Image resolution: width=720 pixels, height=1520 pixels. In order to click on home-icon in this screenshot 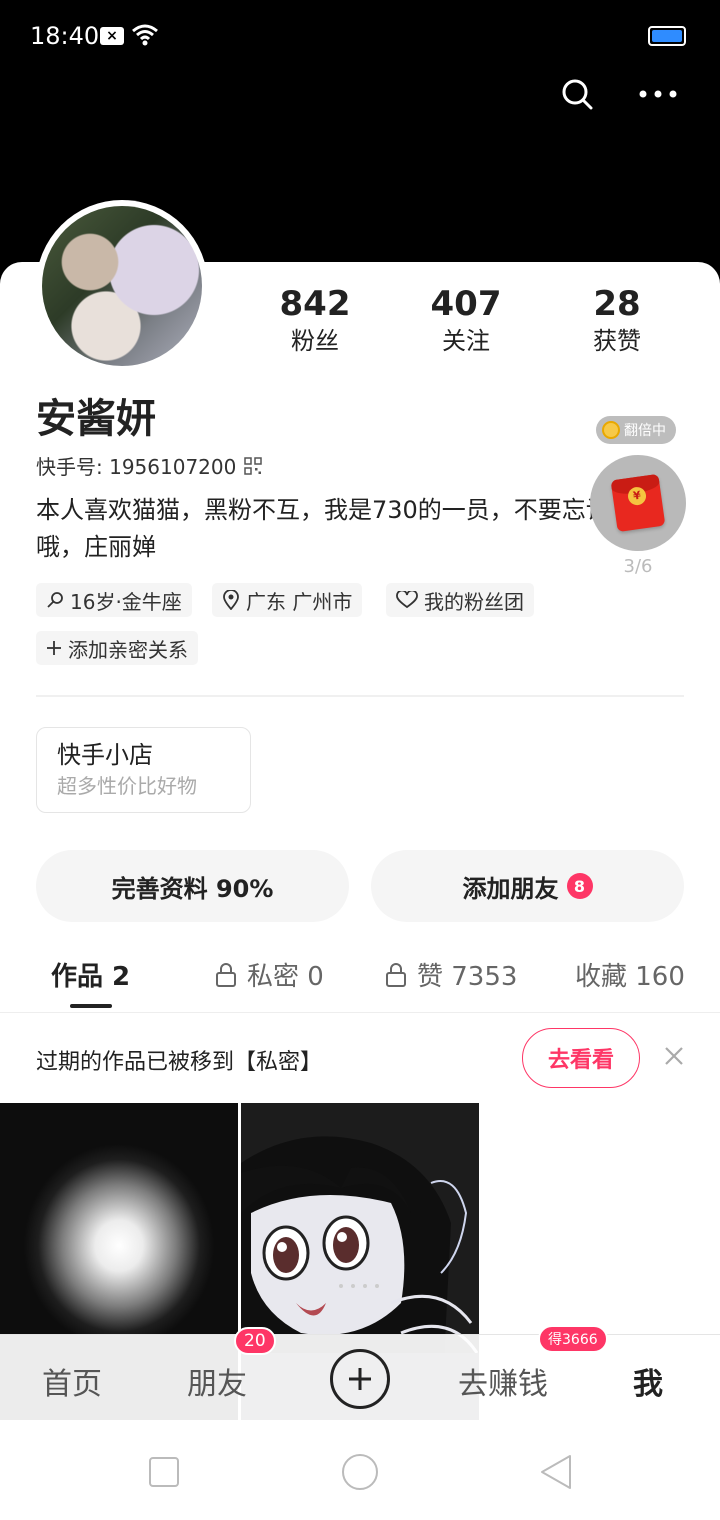, I will do `click(360, 1472)`.